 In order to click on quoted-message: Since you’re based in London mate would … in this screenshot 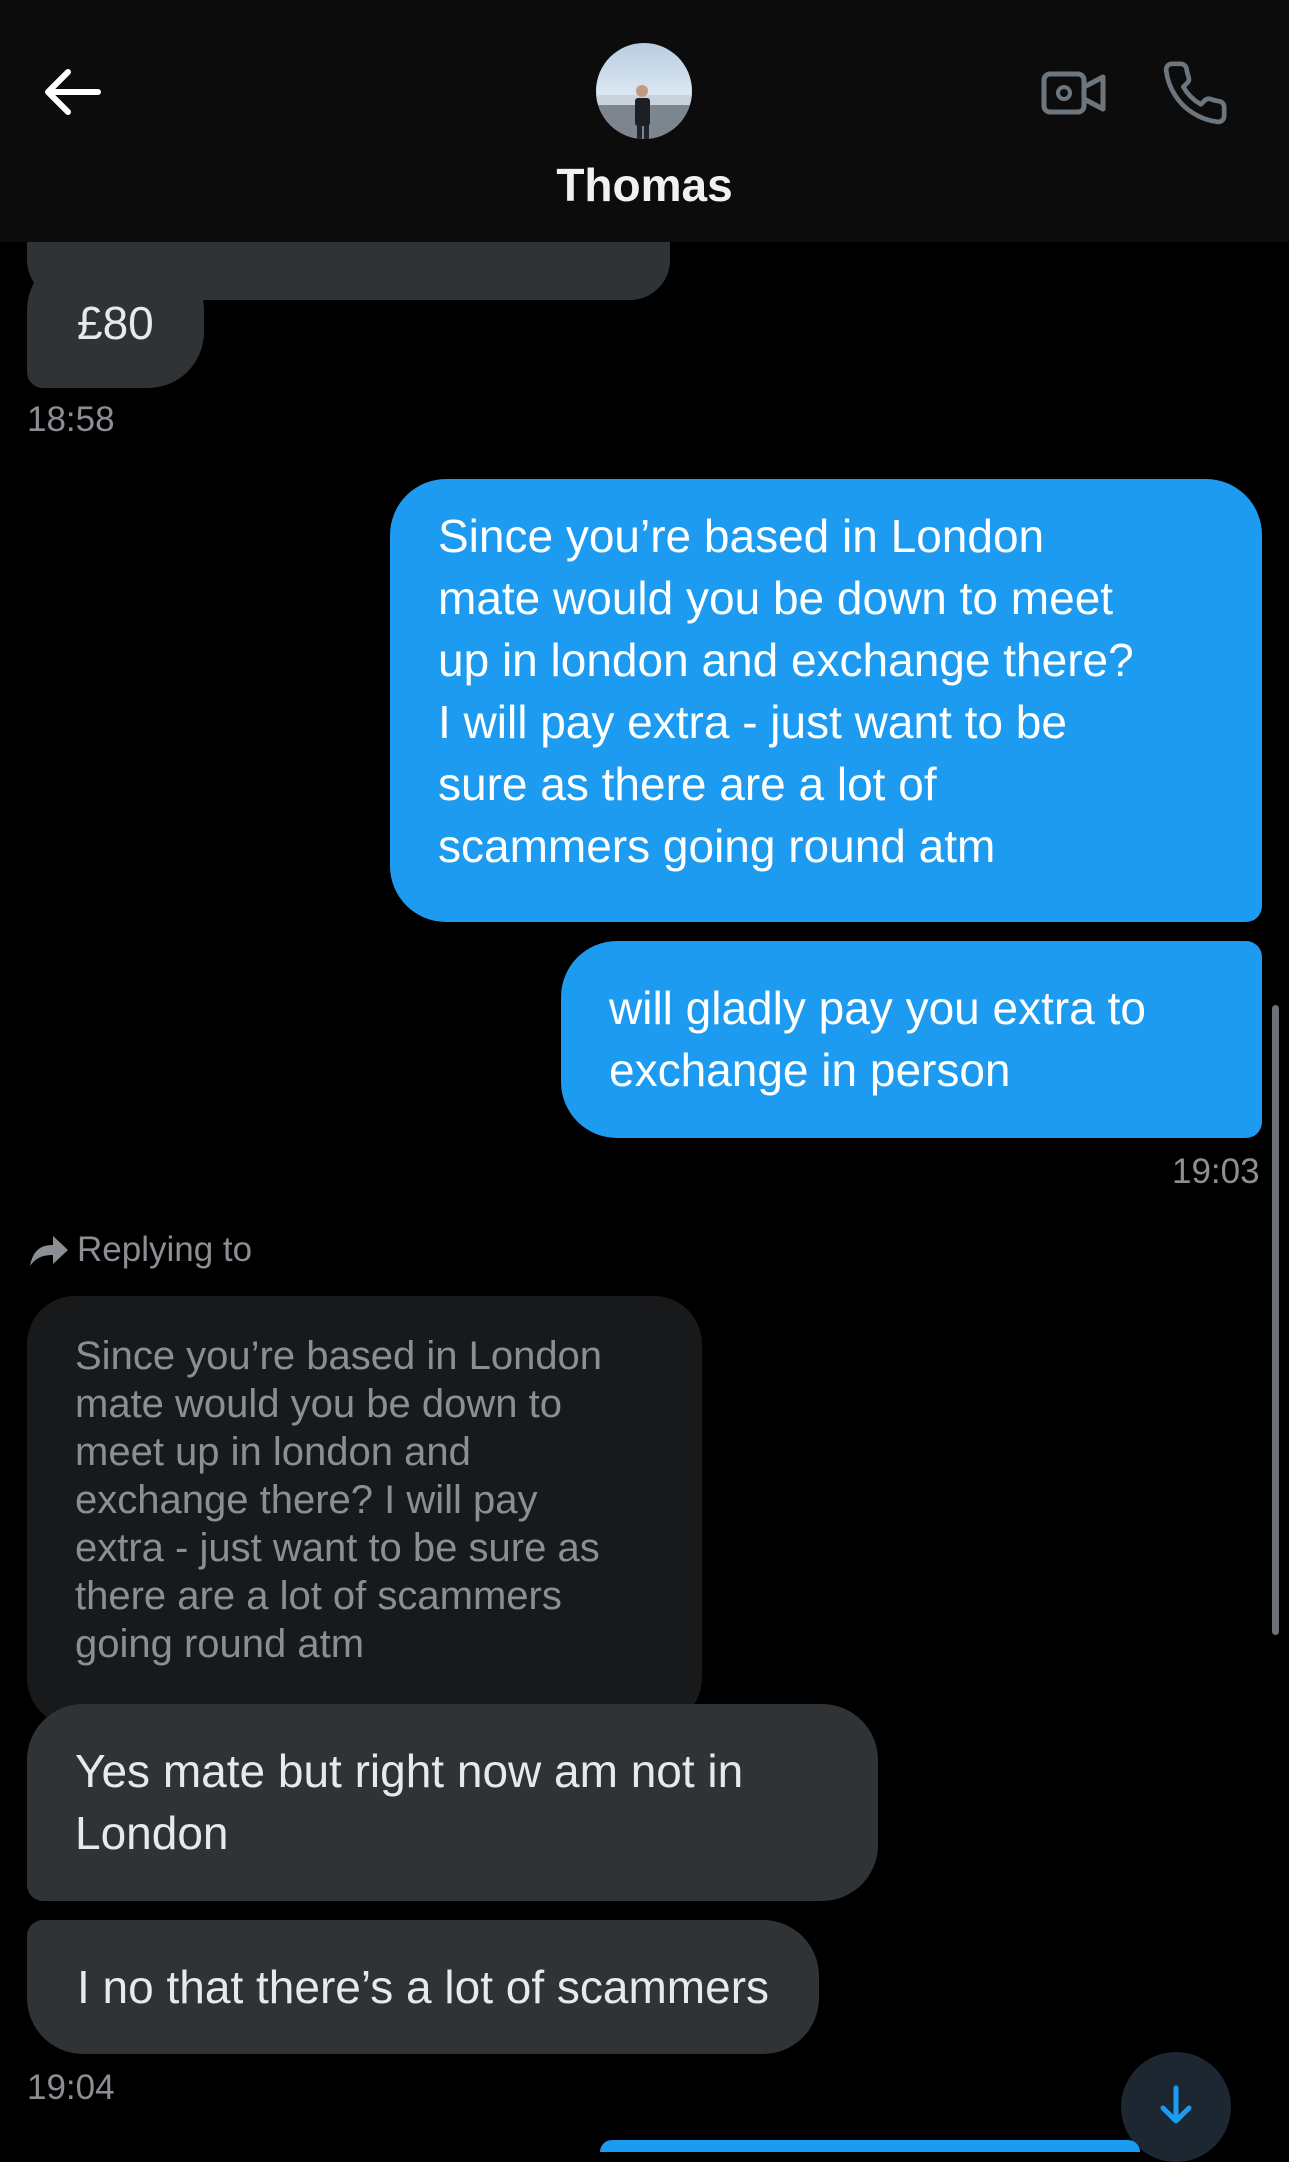, I will do `click(364, 1511)`.